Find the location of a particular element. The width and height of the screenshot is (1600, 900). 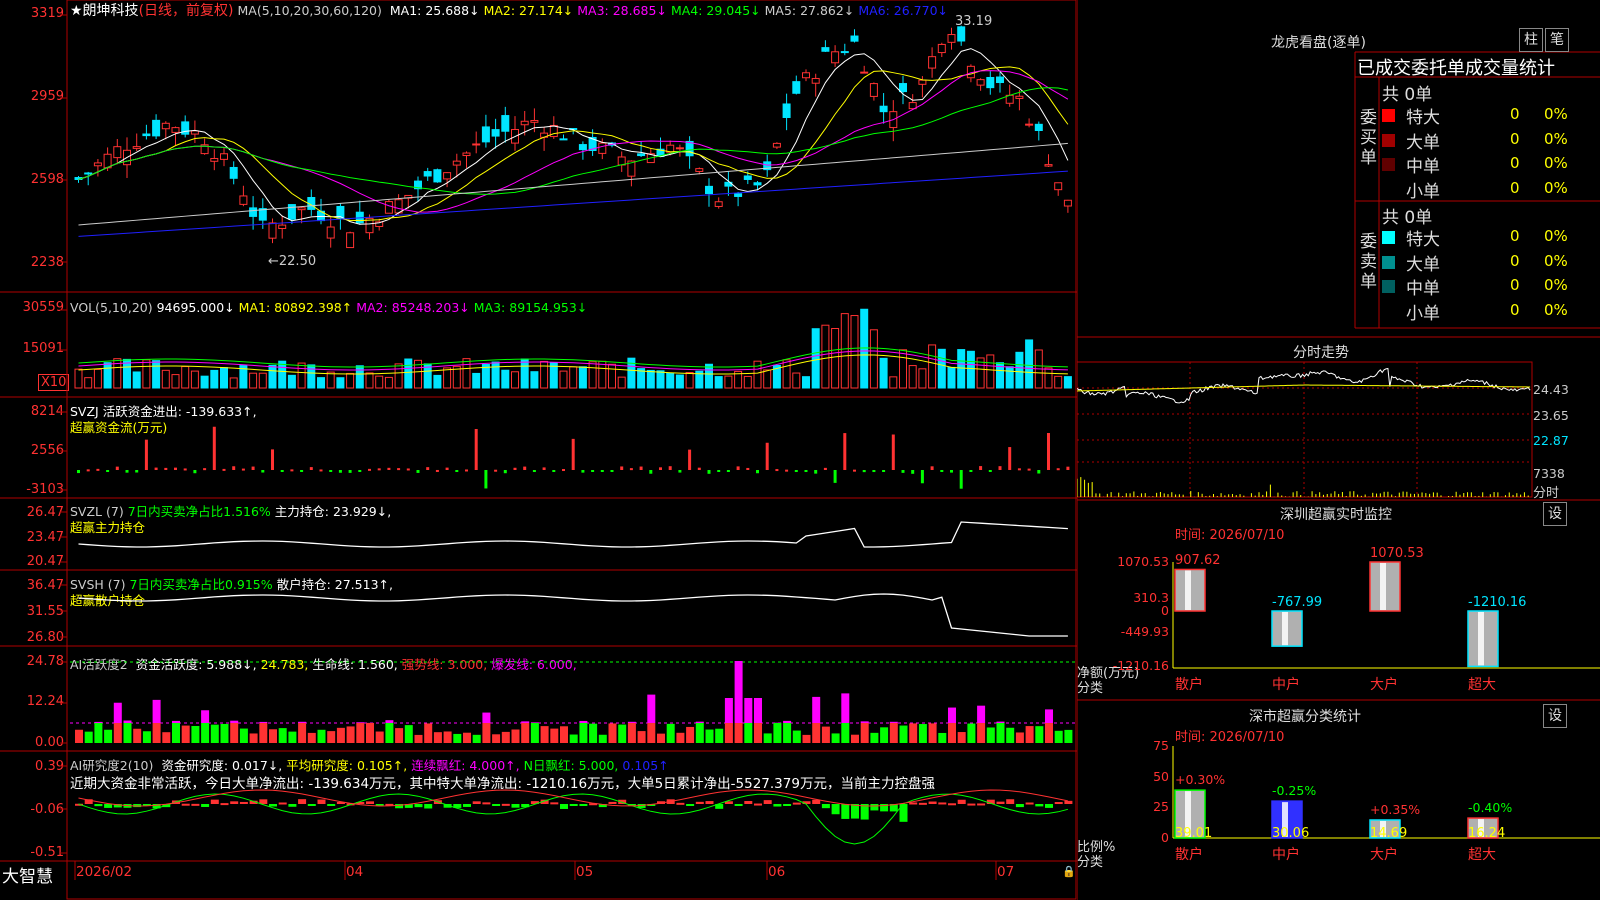

sz-monitor-settings-button: 设 is located at coordinates (1555, 514).